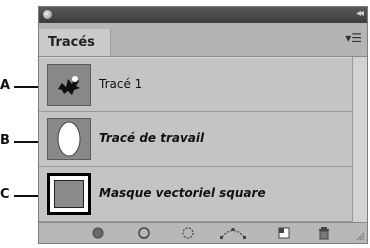 The height and width of the screenshot is (248, 370). Describe the element at coordinates (47, 14) in the screenshot. I see `close-panel-icon` at that location.